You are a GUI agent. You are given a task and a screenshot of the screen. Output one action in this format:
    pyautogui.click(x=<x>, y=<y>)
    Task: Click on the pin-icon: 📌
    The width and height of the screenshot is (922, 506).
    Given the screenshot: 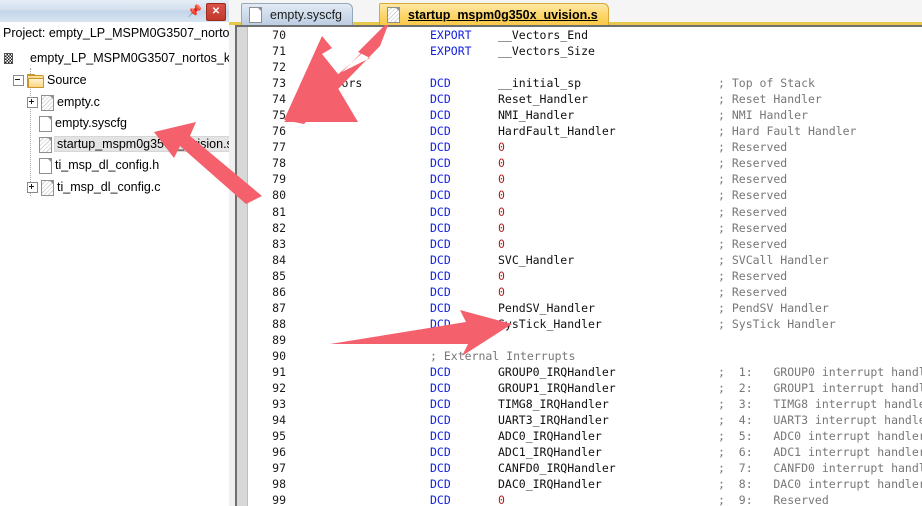 What is the action you would take?
    pyautogui.click(x=194, y=11)
    